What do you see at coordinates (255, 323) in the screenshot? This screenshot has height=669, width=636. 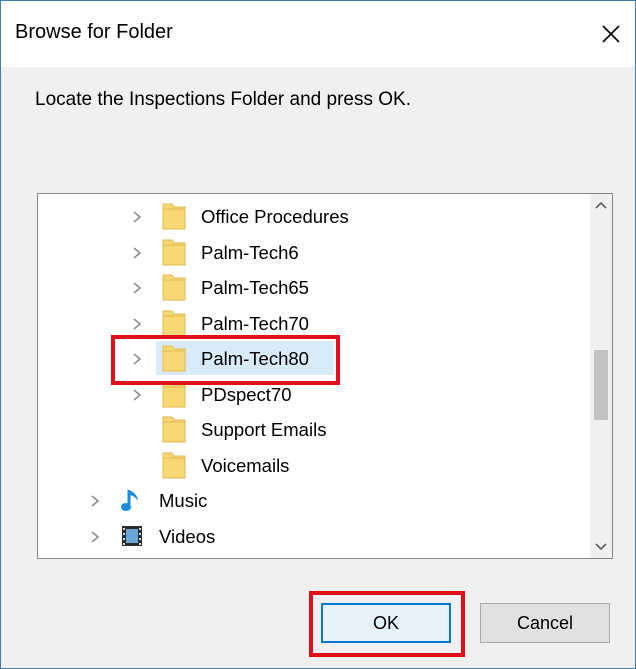 I see `tree-item-label: Palm-Tech70` at bounding box center [255, 323].